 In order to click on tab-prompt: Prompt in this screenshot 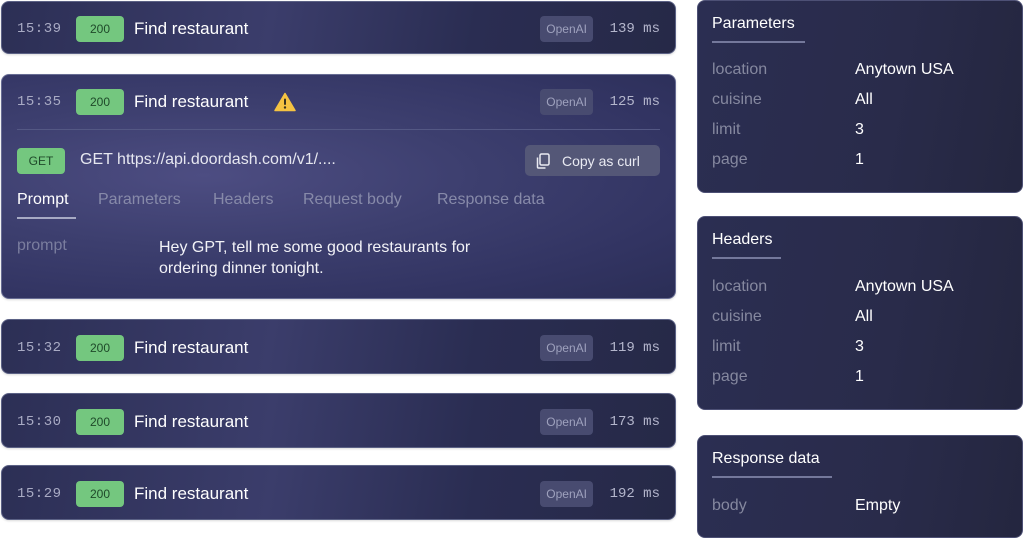, I will do `click(43, 200)`.